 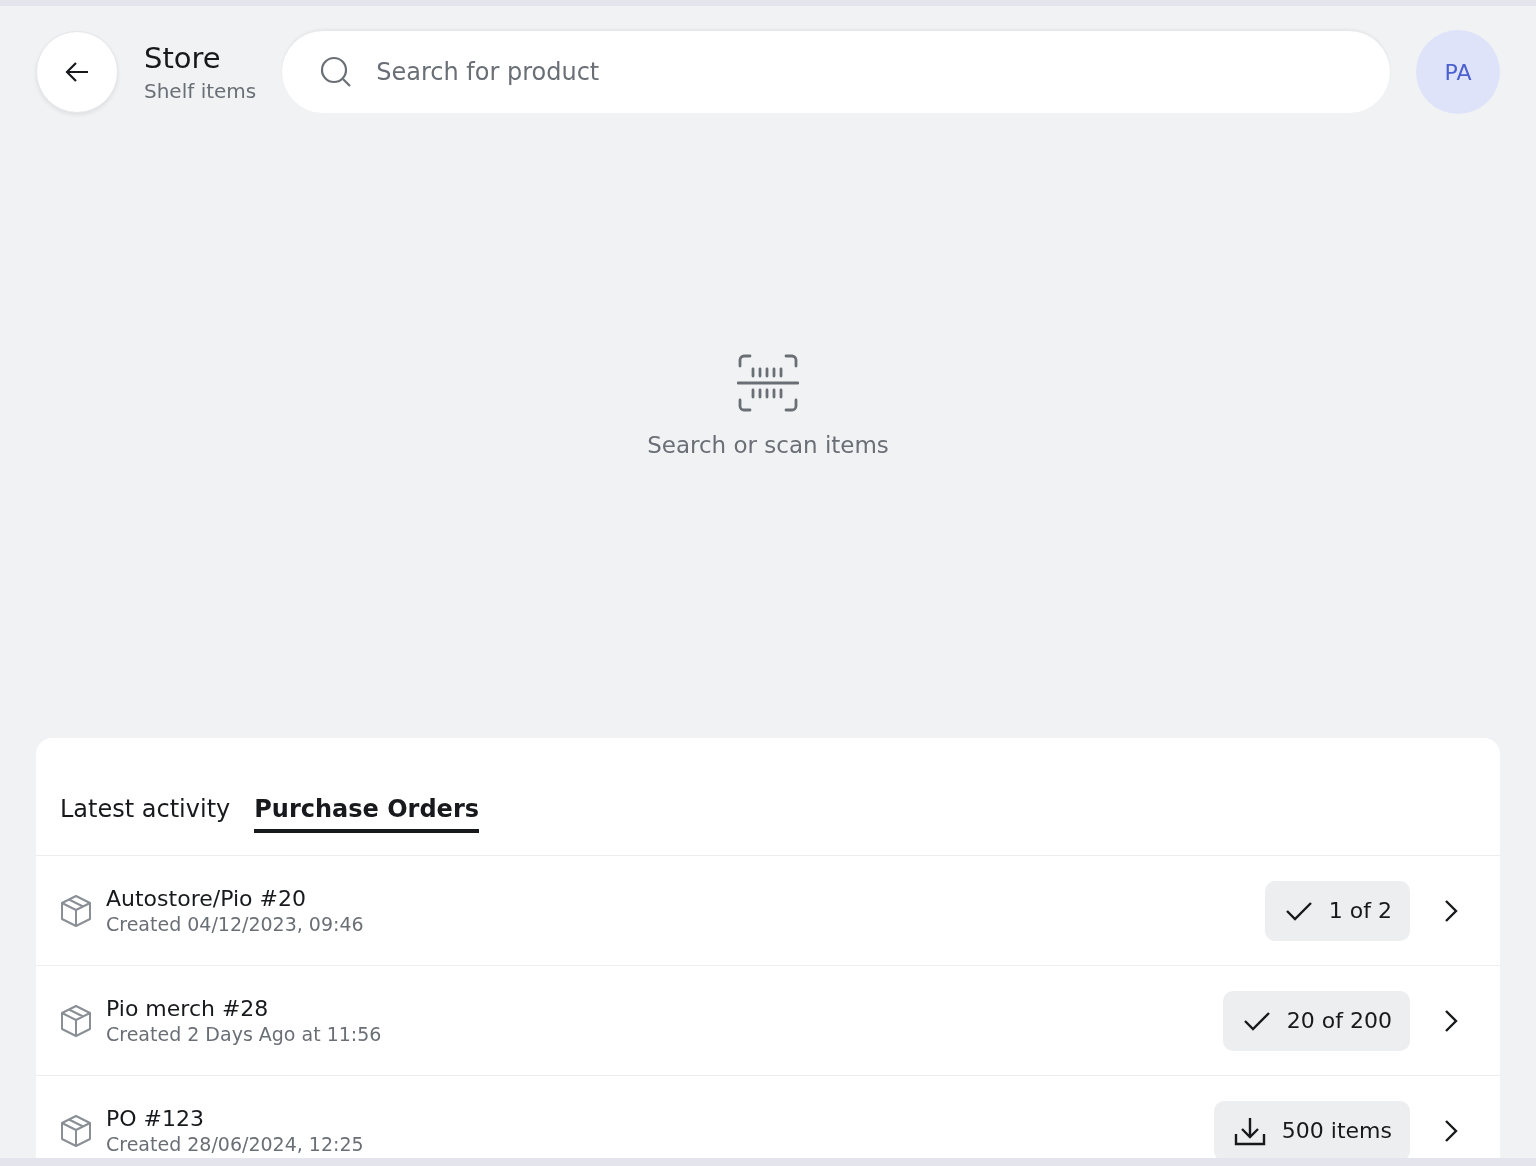 What do you see at coordinates (1458, 72) in the screenshot?
I see `user-avatar: PA` at bounding box center [1458, 72].